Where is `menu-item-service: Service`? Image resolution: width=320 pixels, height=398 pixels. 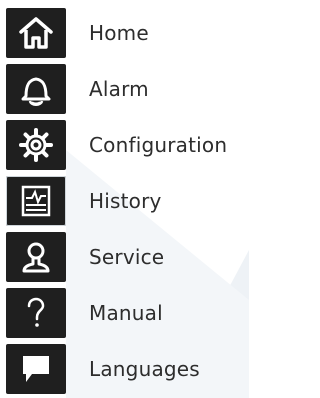 menu-item-service: Service is located at coordinates (124, 257).